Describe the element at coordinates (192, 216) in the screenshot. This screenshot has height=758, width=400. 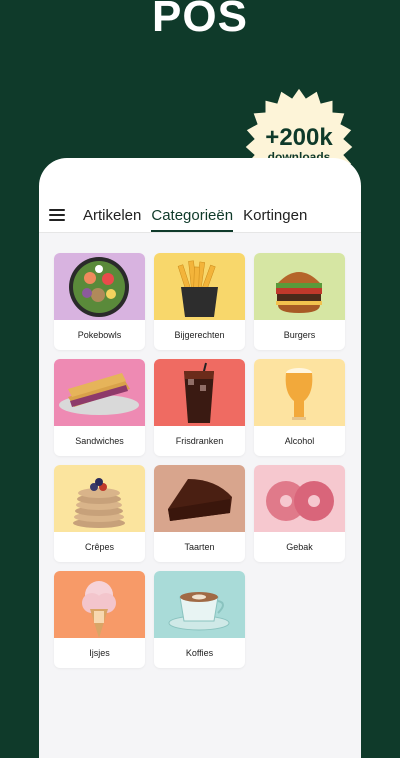
I see `tab-categorieen: Categorieën` at that location.